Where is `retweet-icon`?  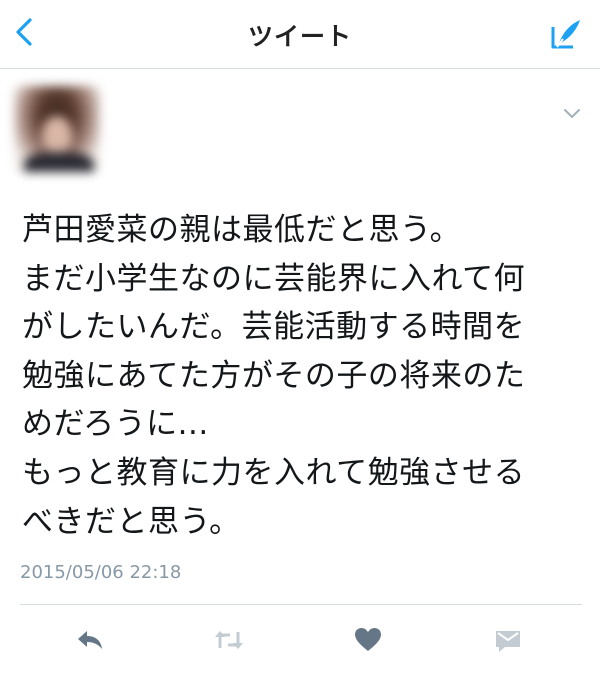
retweet-icon is located at coordinates (229, 640).